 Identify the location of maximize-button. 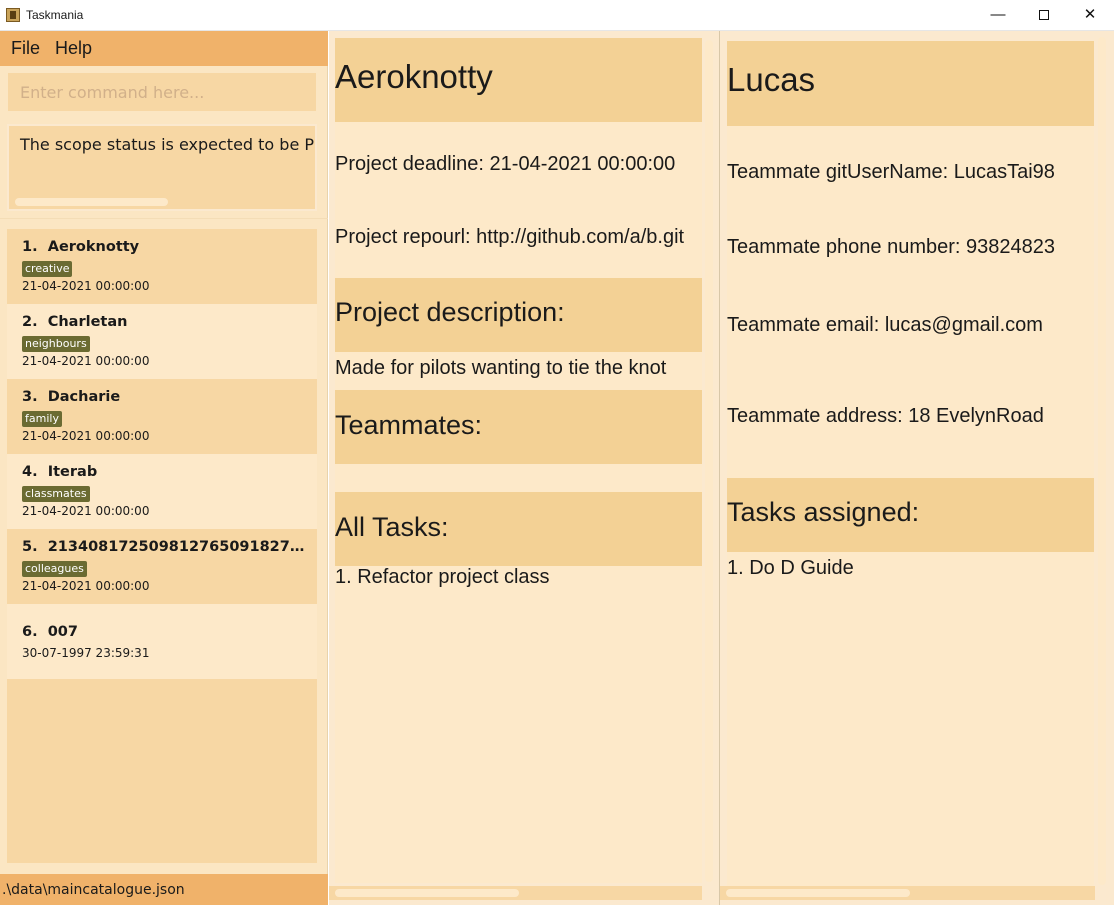
(1044, 15).